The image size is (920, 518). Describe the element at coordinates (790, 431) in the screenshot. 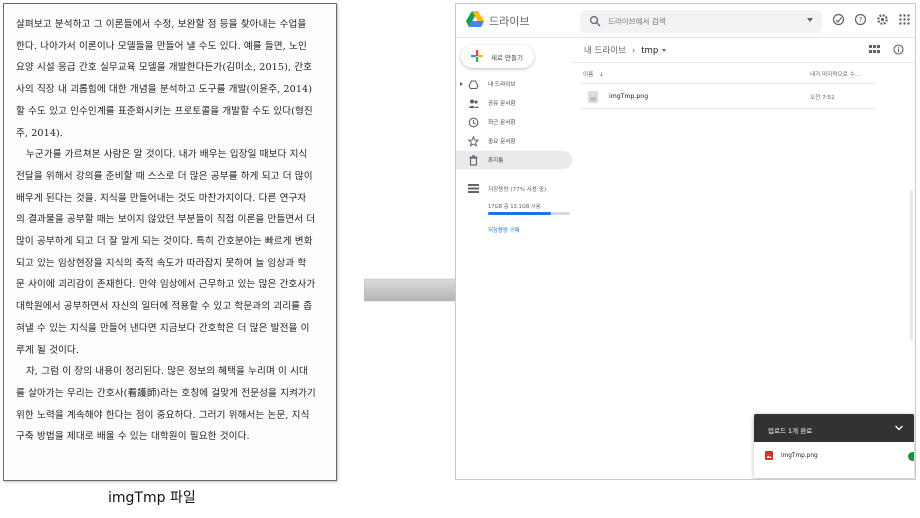

I see `upload-title: 업로드 1개 완료` at that location.